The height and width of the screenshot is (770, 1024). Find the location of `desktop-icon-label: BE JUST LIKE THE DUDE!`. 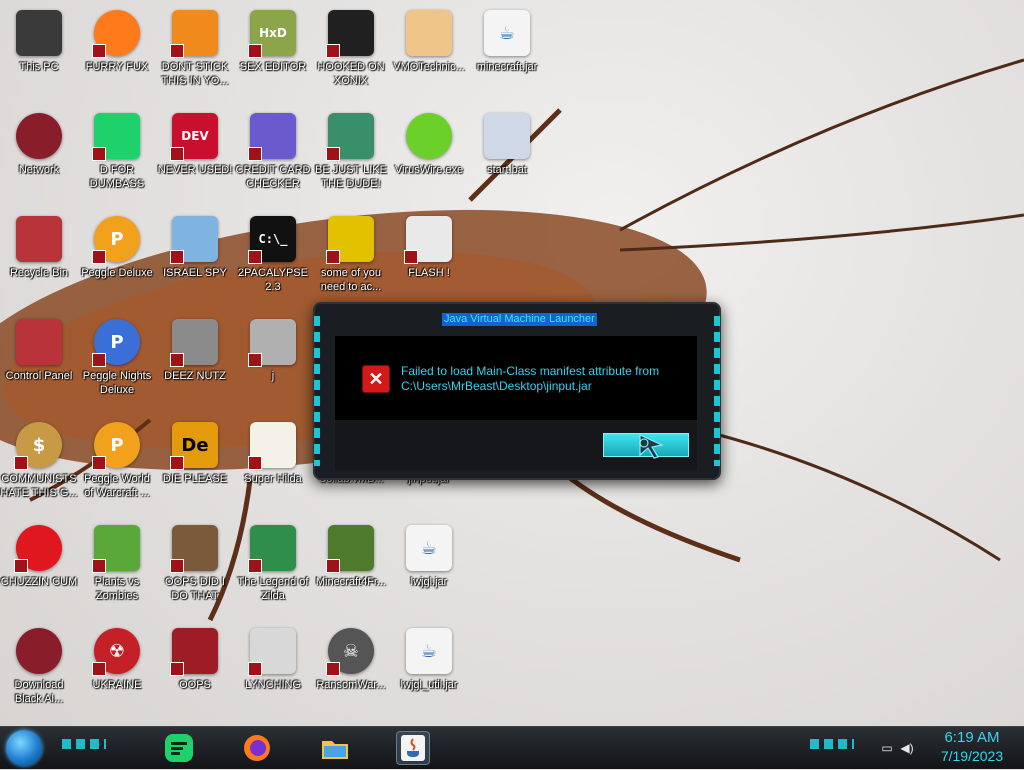

desktop-icon-label: BE JUST LIKE THE DUDE! is located at coordinates (351, 177).